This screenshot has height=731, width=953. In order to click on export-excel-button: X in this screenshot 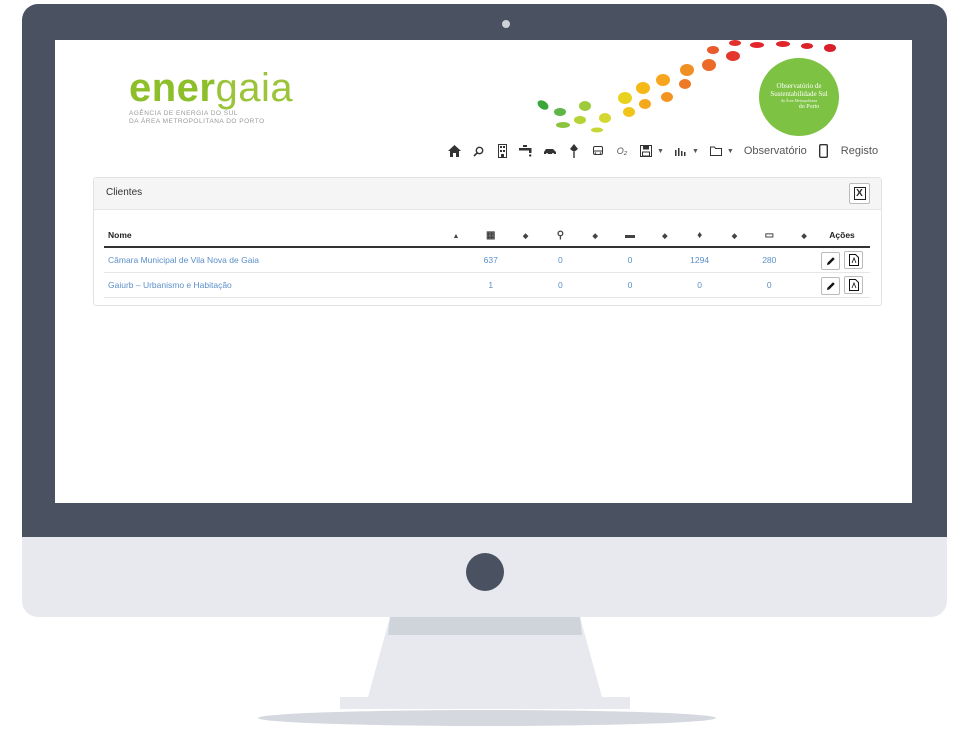, I will do `click(859, 193)`.